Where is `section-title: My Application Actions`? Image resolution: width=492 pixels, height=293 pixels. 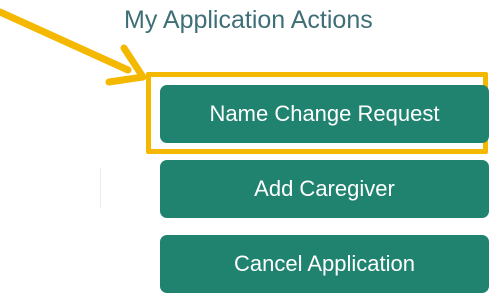
section-title: My Application Actions is located at coordinates (248, 20).